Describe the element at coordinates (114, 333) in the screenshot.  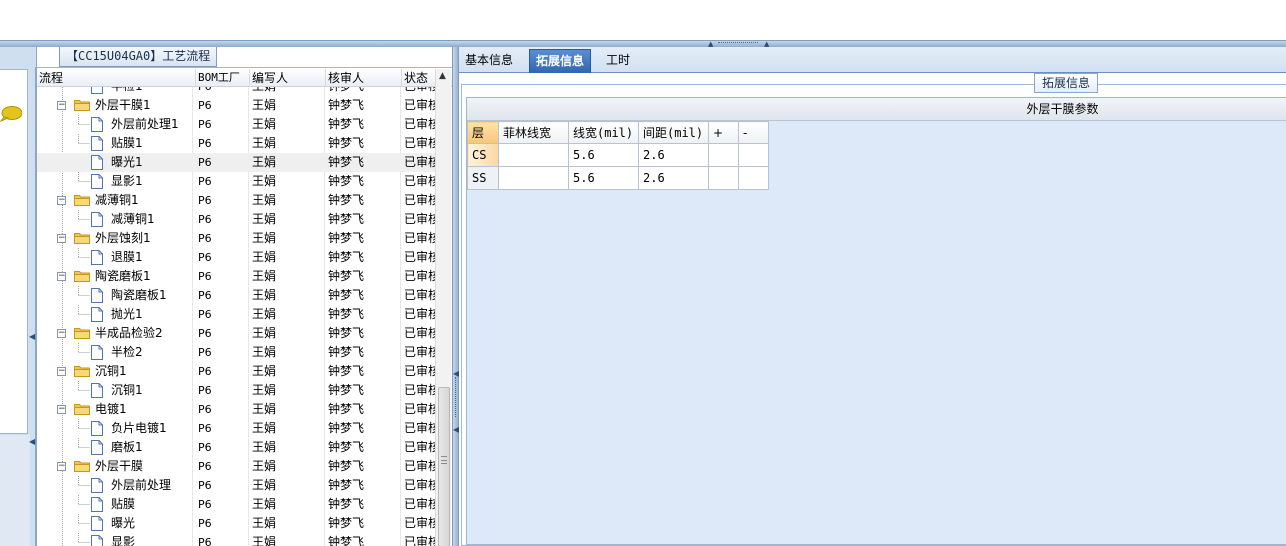
I see `process-name-cell: − 半成品检验2` at that location.